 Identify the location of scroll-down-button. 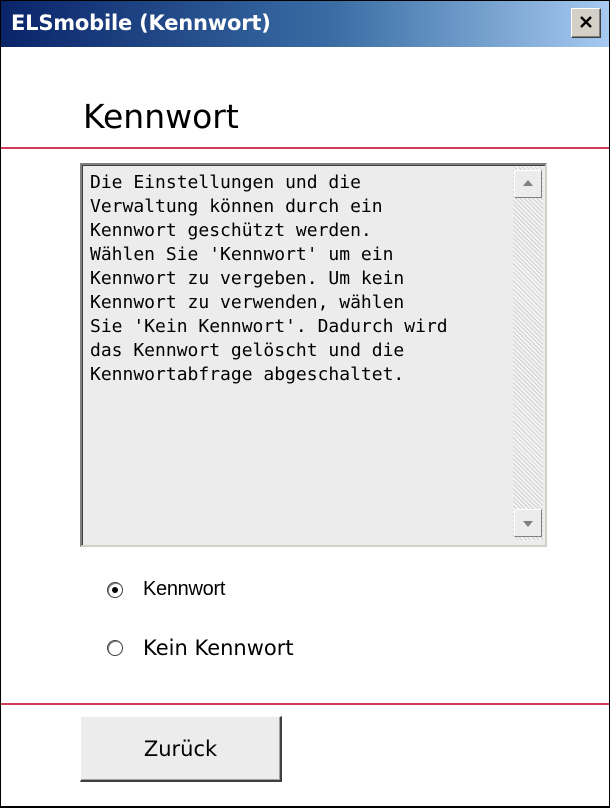
(528, 523).